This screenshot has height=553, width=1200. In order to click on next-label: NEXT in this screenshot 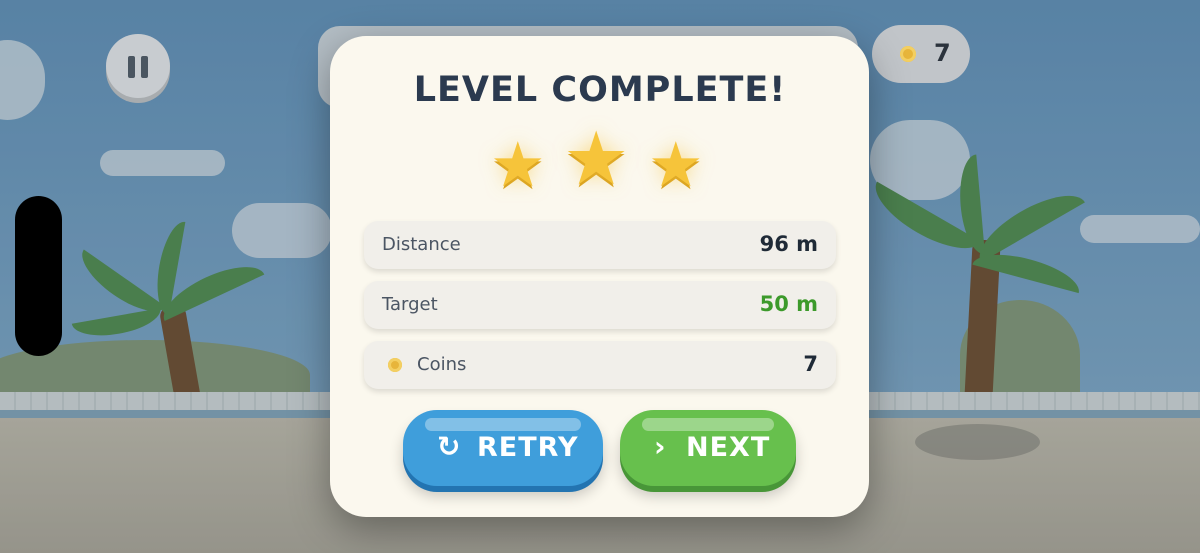, I will do `click(728, 447)`.